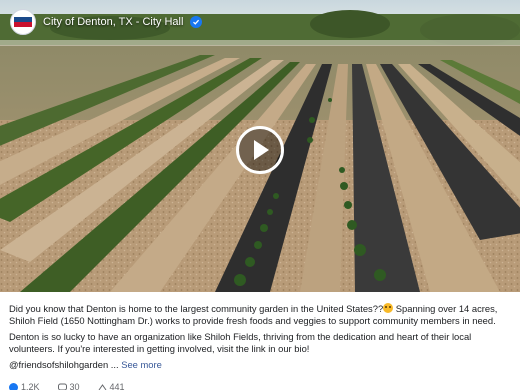 The image size is (520, 390). Describe the element at coordinates (13, 386) in the screenshot. I see `like-icon` at that location.